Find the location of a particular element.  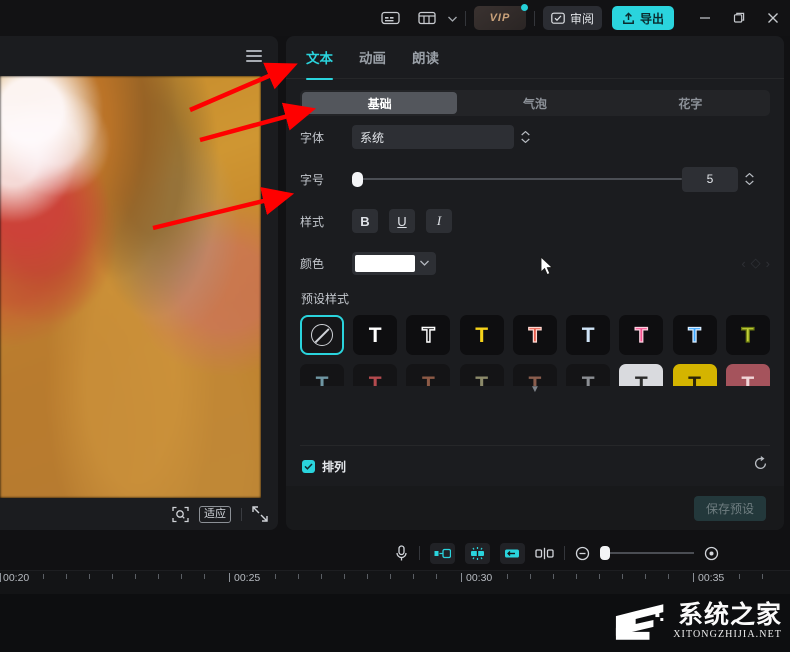

preset-rust-shadow: T is located at coordinates (534, 375).